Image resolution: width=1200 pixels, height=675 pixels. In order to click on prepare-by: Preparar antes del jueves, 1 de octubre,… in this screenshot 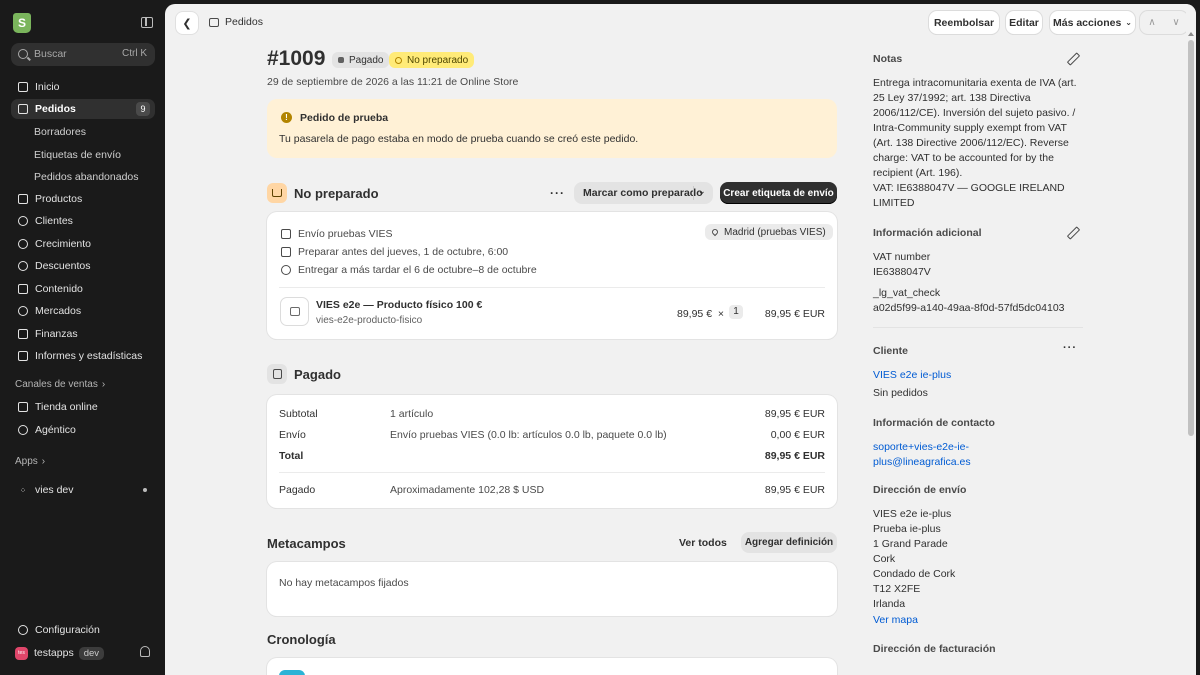, I will do `click(403, 252)`.